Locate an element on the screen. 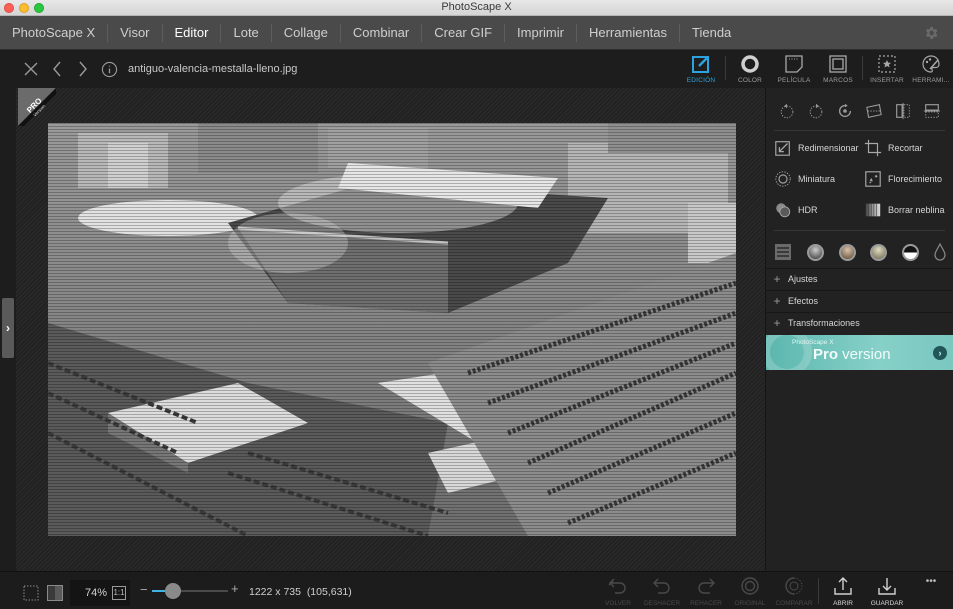 Image resolution: width=953 pixels, height=609 pixels. flip-vertical-icon is located at coordinates (932, 111).